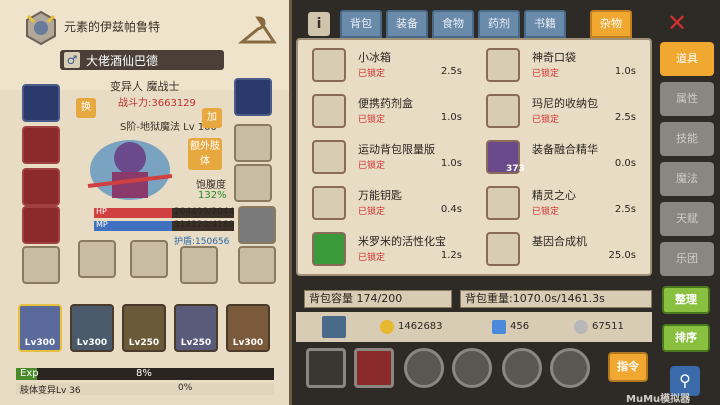 Image resolution: width=720 pixels, height=405 pixels. What do you see at coordinates (565, 149) in the screenshot?
I see `item-name: 装备融合精华` at bounding box center [565, 149].